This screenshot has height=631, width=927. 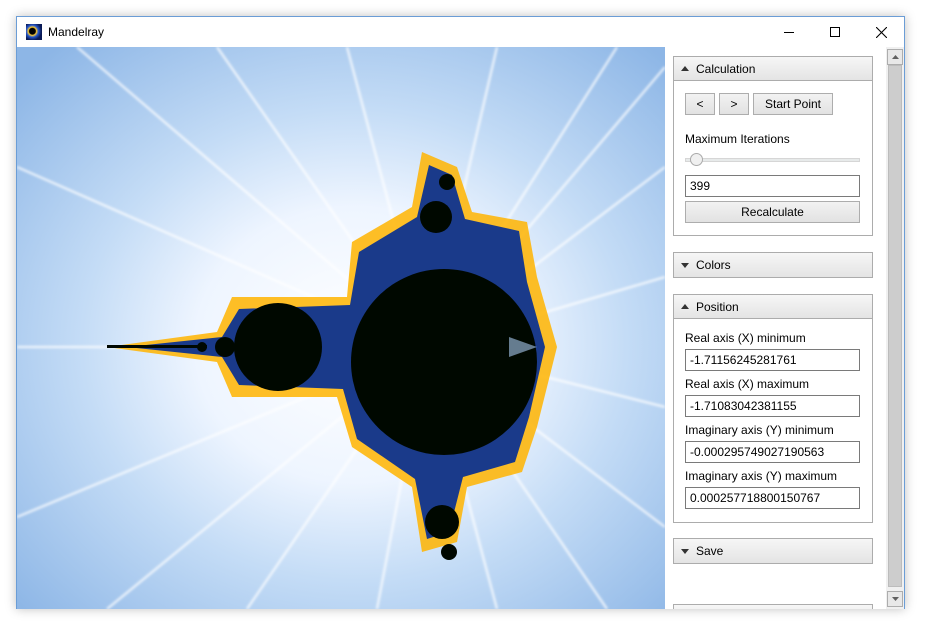 I want to click on scroll-down-button, so click(x=895, y=599).